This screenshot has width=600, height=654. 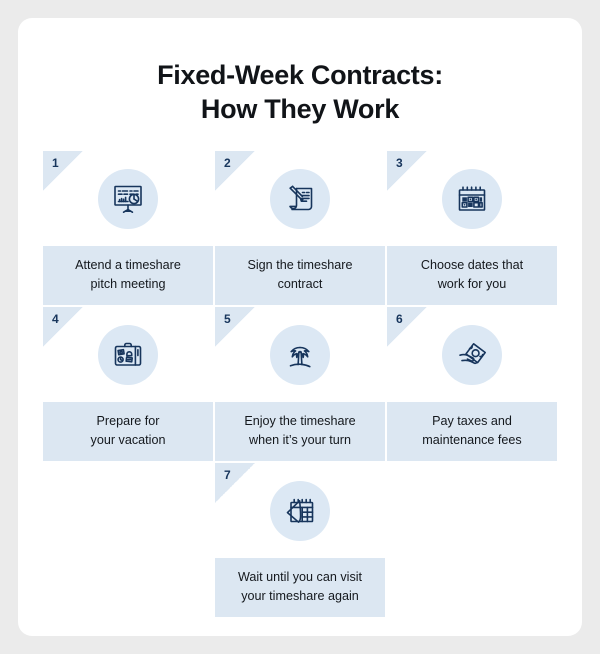 What do you see at coordinates (55, 319) in the screenshot?
I see `step-number-4: 4` at bounding box center [55, 319].